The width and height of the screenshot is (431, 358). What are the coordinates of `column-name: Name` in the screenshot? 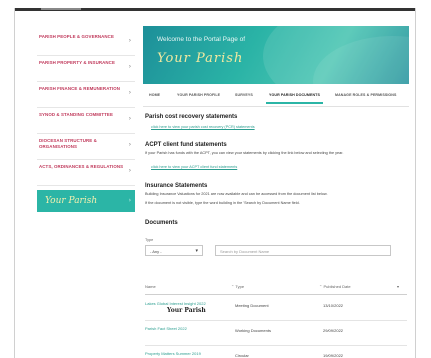 It's located at (150, 286).